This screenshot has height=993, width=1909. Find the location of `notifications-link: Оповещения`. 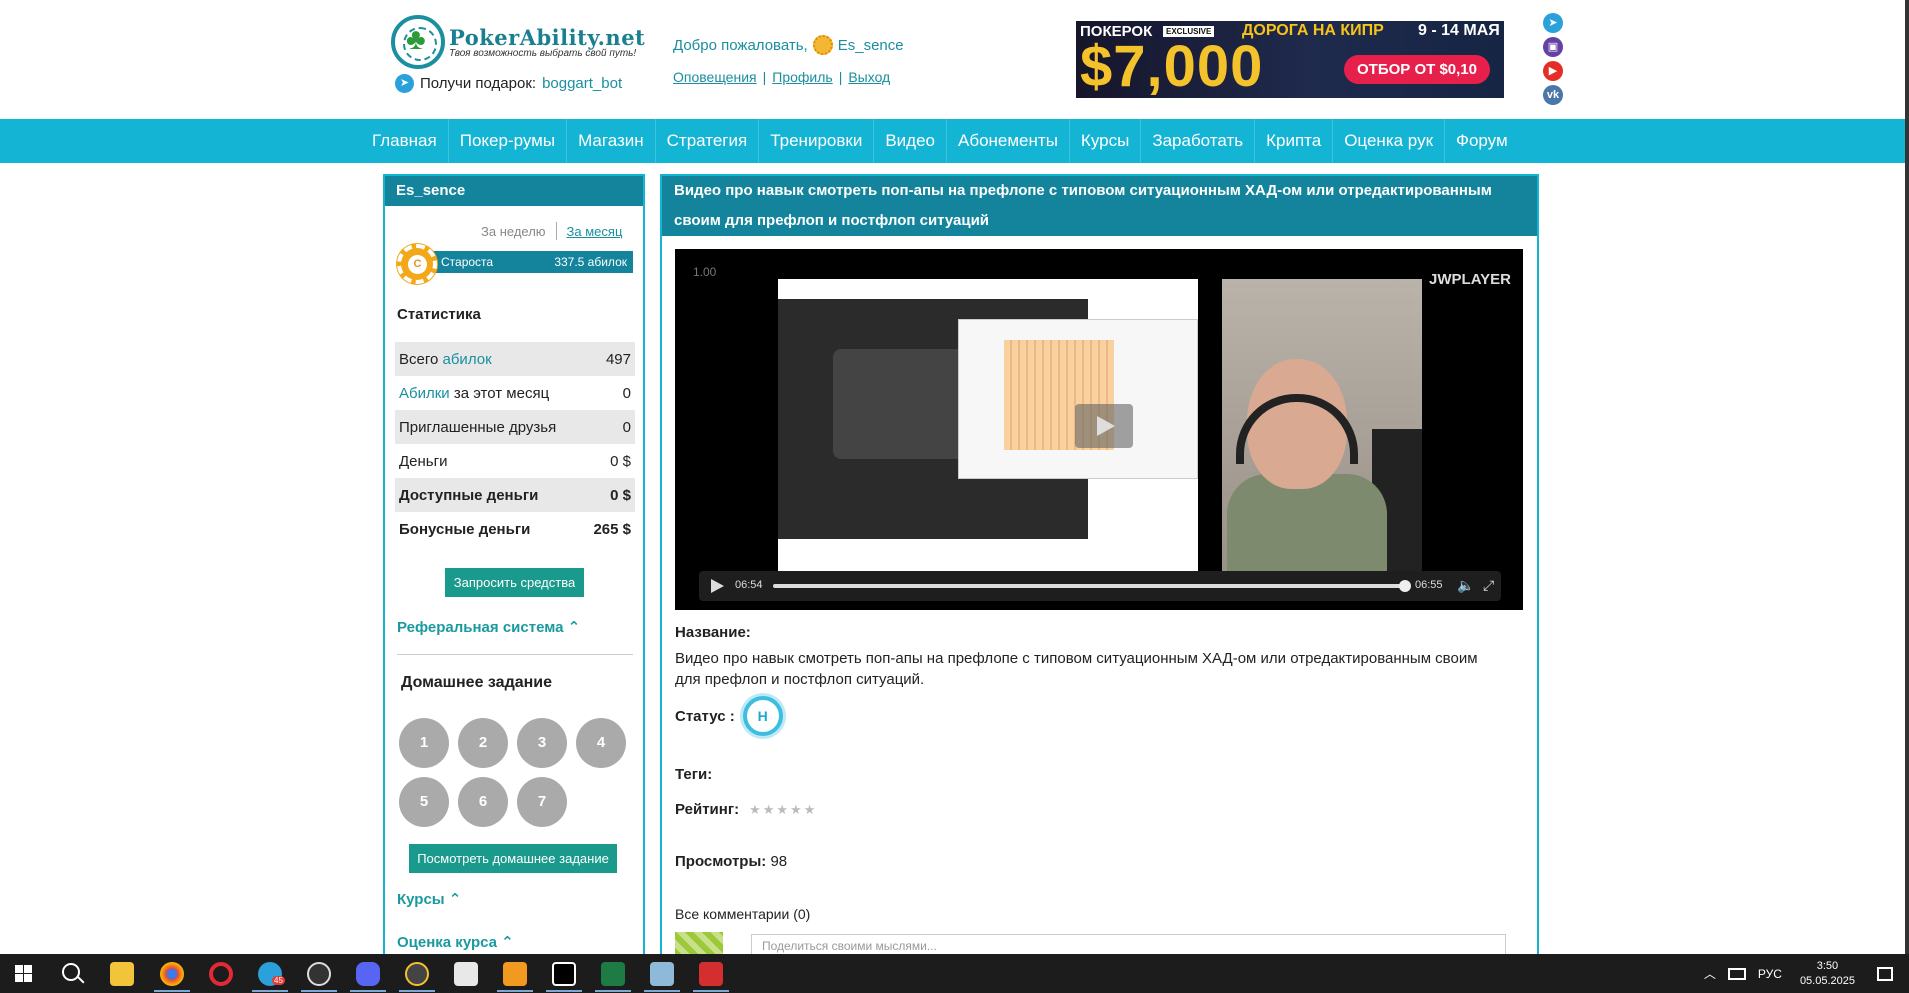

notifications-link: Оповещения is located at coordinates (715, 77).